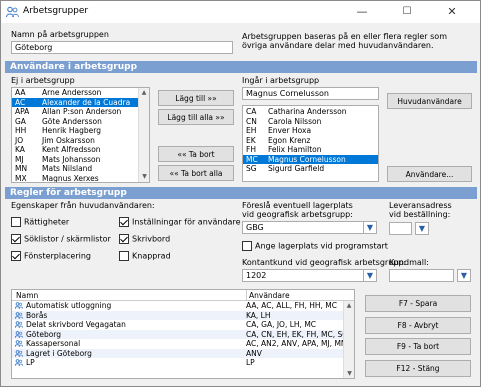 This screenshot has width=481, height=387. Describe the element at coordinates (40, 222) in the screenshot. I see `property-checkbox: Rättigheter` at that location.